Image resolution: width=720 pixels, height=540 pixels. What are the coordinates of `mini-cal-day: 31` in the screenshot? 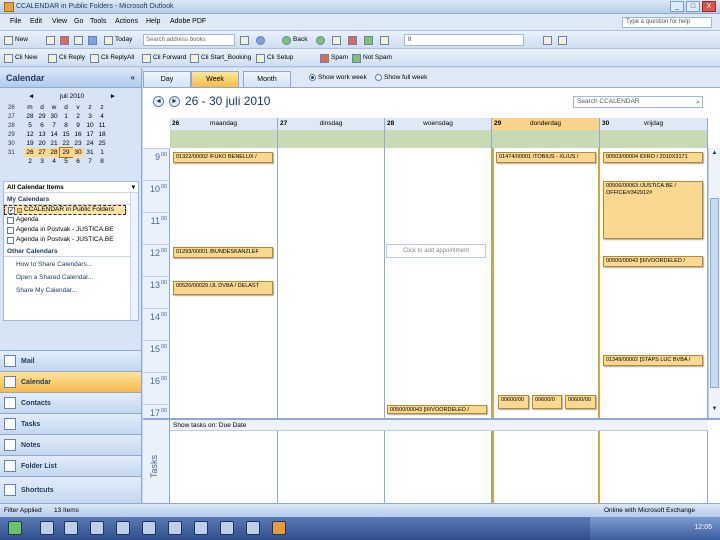 It's located at (90, 152).